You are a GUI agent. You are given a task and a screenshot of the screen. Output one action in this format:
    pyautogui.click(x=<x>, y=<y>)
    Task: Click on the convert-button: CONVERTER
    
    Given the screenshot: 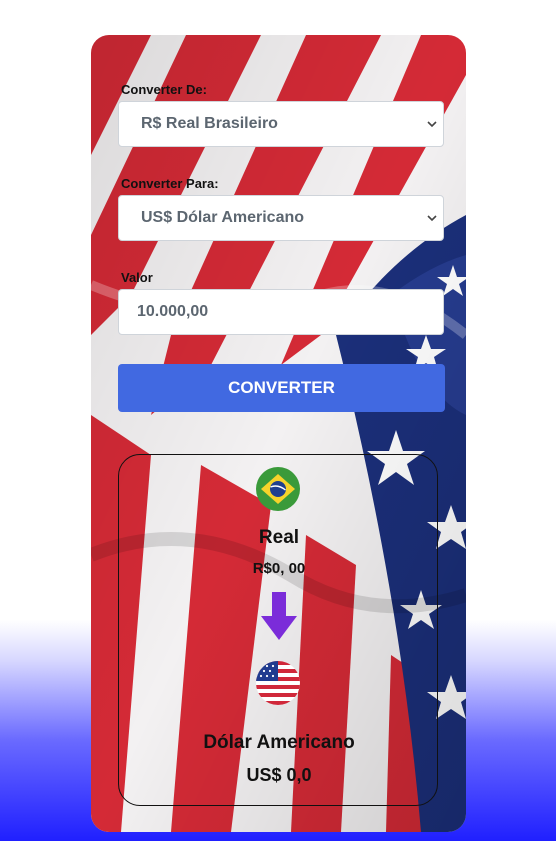 What is the action you would take?
    pyautogui.click(x=281, y=388)
    